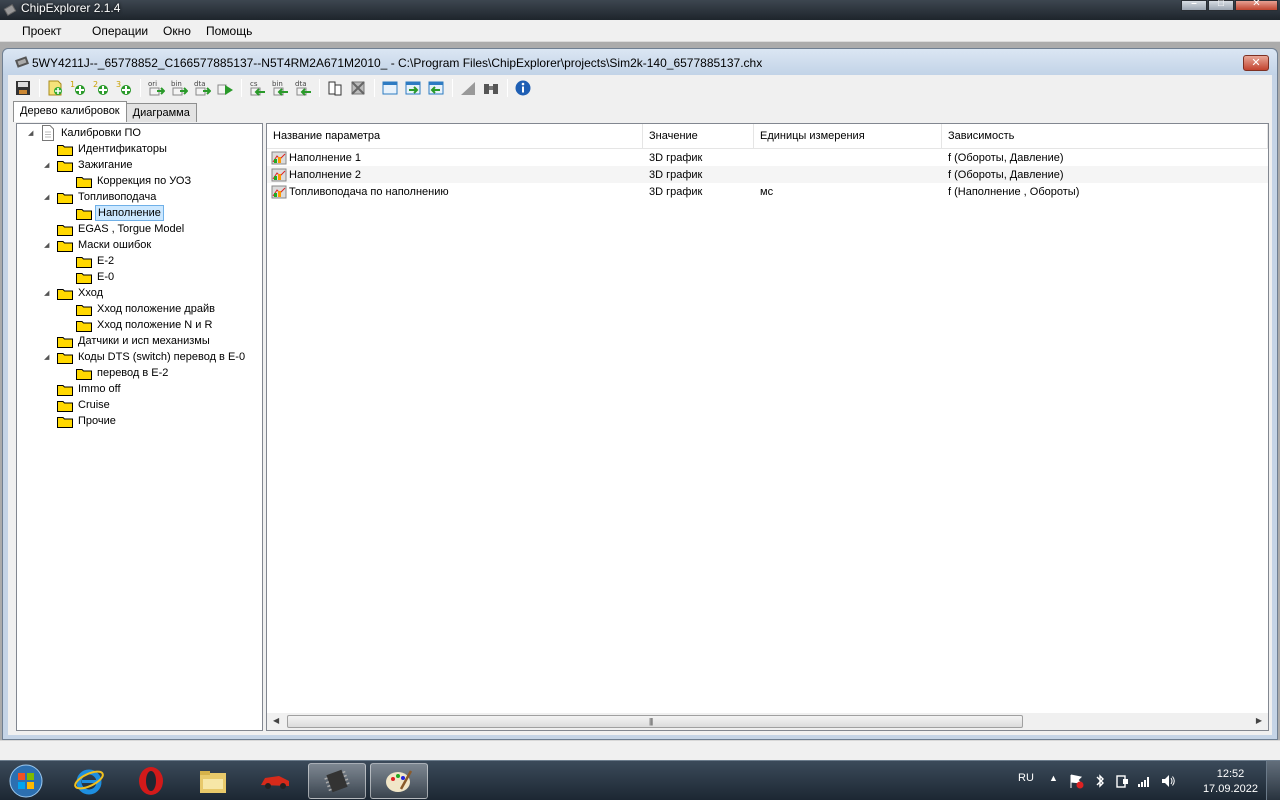  I want to click on start-button, so click(26, 781).